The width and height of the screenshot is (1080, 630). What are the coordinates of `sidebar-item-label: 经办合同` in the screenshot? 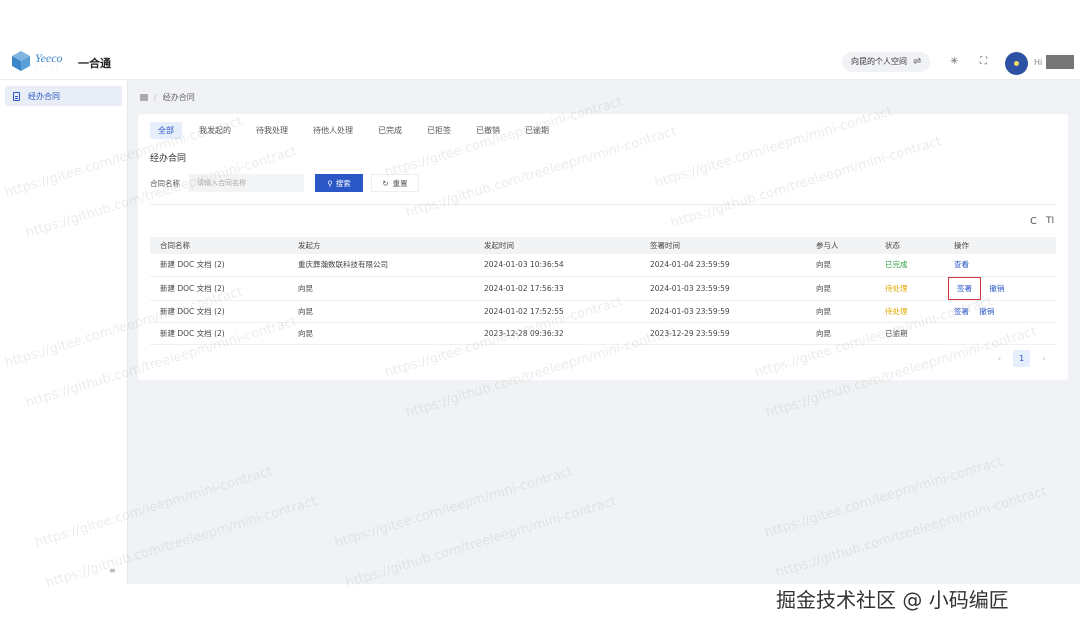 It's located at (44, 96).